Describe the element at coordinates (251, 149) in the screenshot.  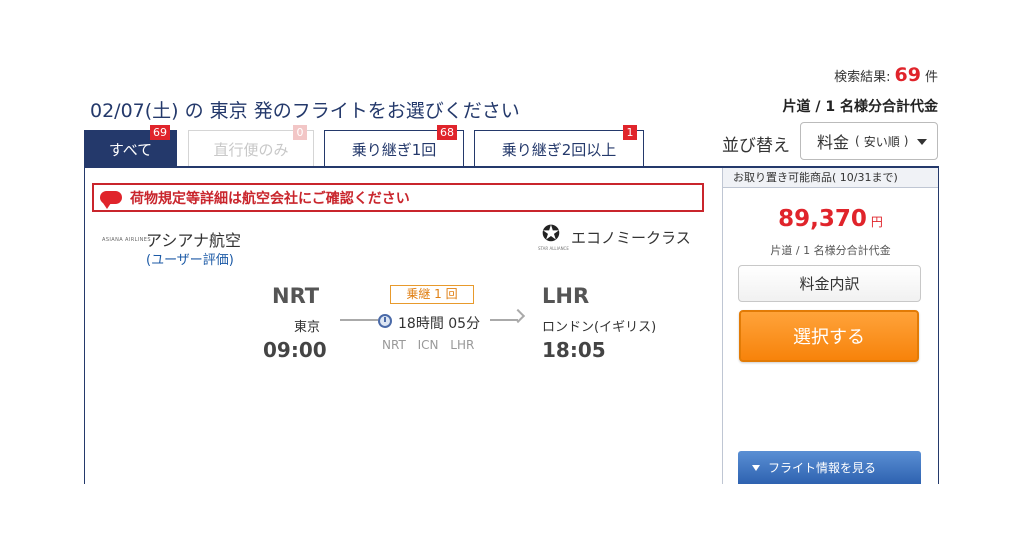
I see `tab-direct-only-label: 直行便のみ` at that location.